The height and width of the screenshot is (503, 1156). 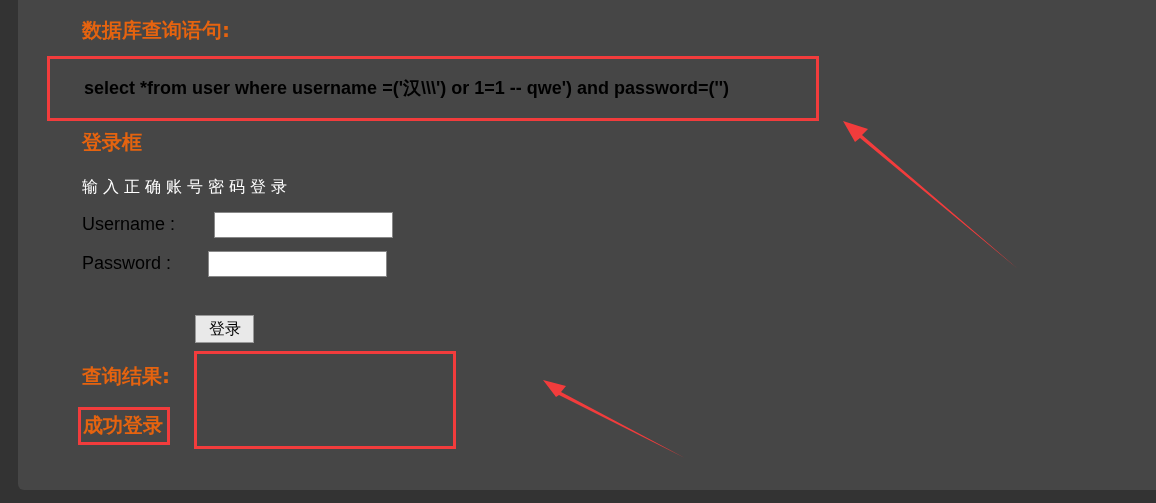 What do you see at coordinates (112, 142) in the screenshot?
I see `section-heading: 登录框` at bounding box center [112, 142].